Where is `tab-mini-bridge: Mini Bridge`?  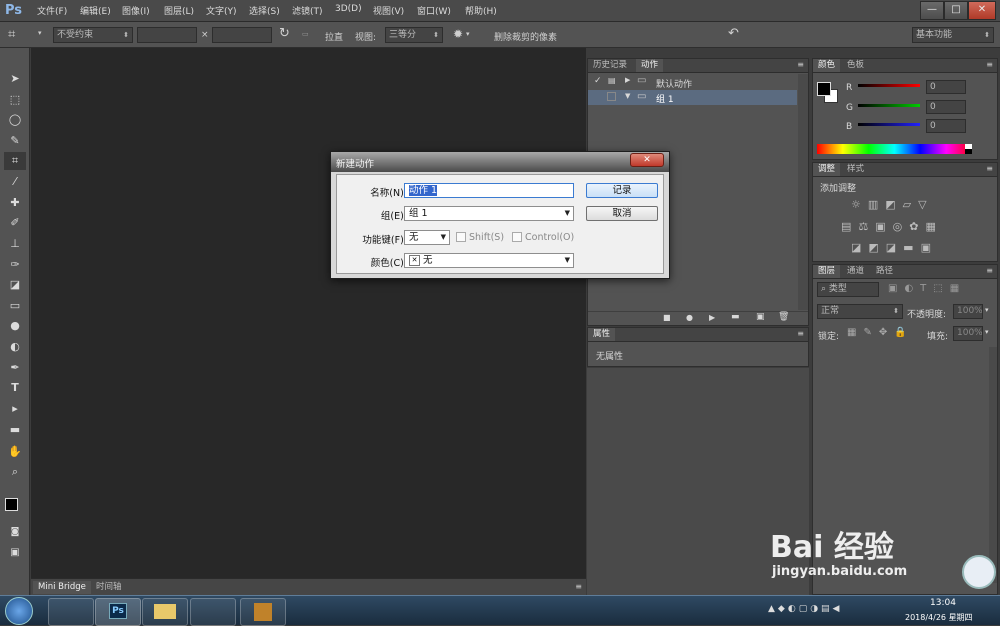
tab-mini-bridge: Mini Bridge is located at coordinates (62, 587).